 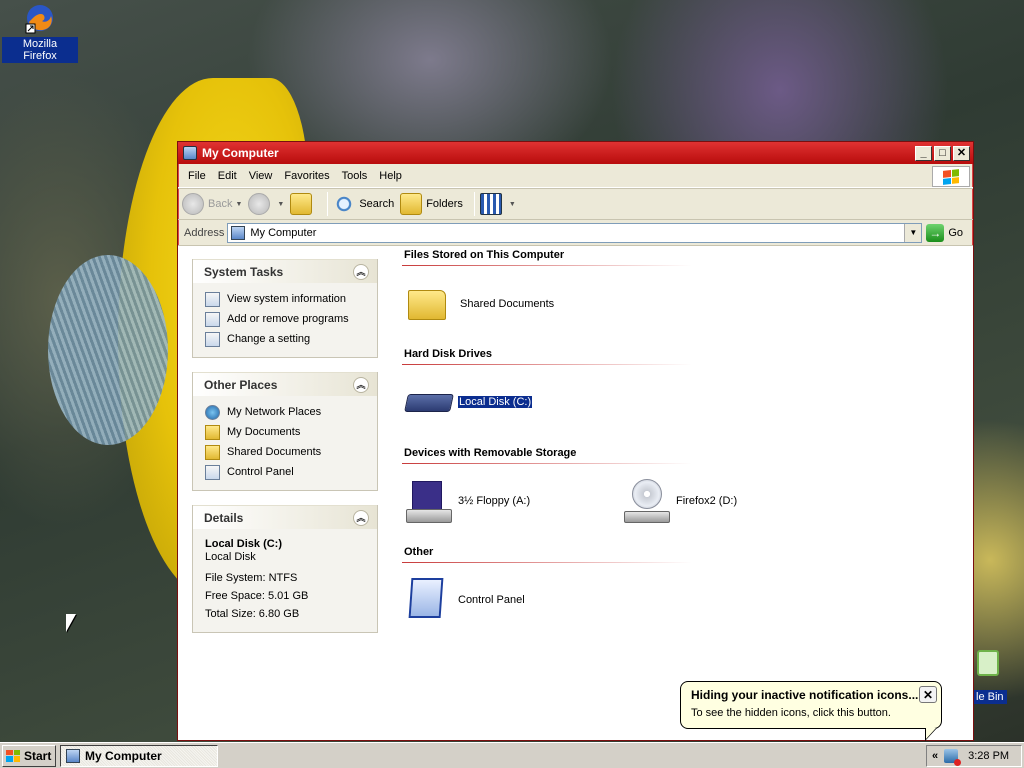 What do you see at coordinates (260, 472) in the screenshot?
I see `place-label: Control Panel` at bounding box center [260, 472].